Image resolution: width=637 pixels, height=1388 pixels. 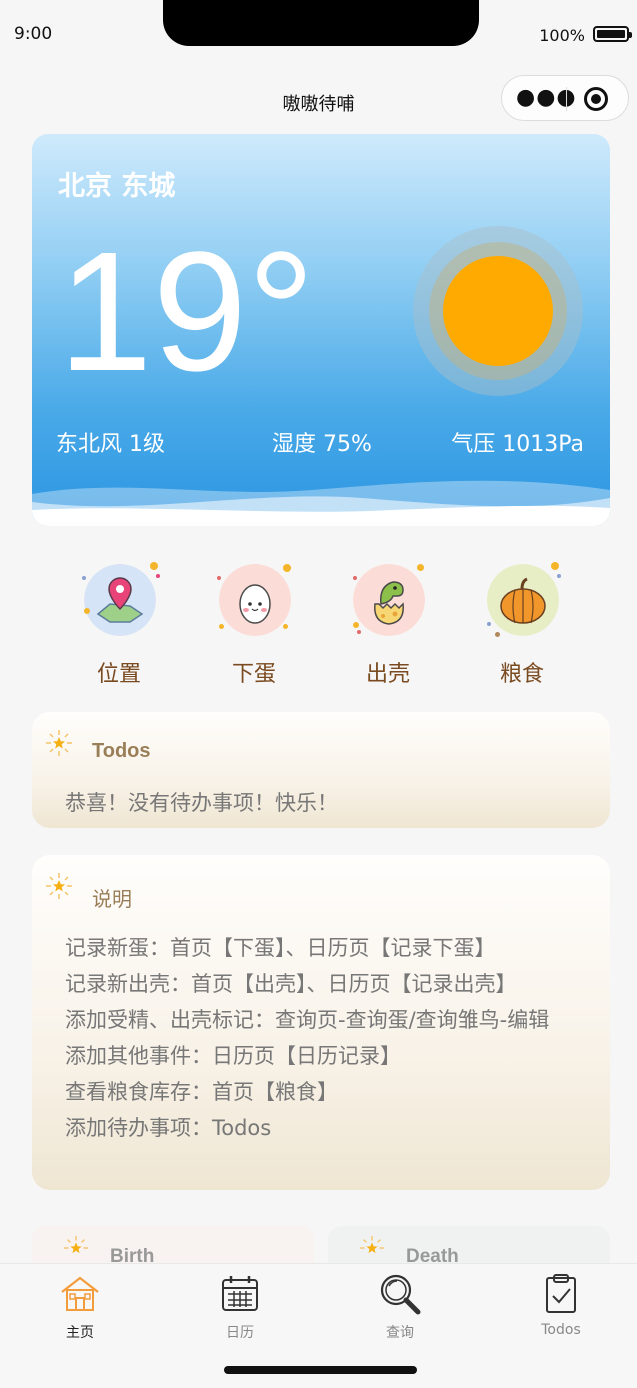 I want to click on instruction-line: 查看粮食库存：首页【粮食】, so click(x=201, y=1092).